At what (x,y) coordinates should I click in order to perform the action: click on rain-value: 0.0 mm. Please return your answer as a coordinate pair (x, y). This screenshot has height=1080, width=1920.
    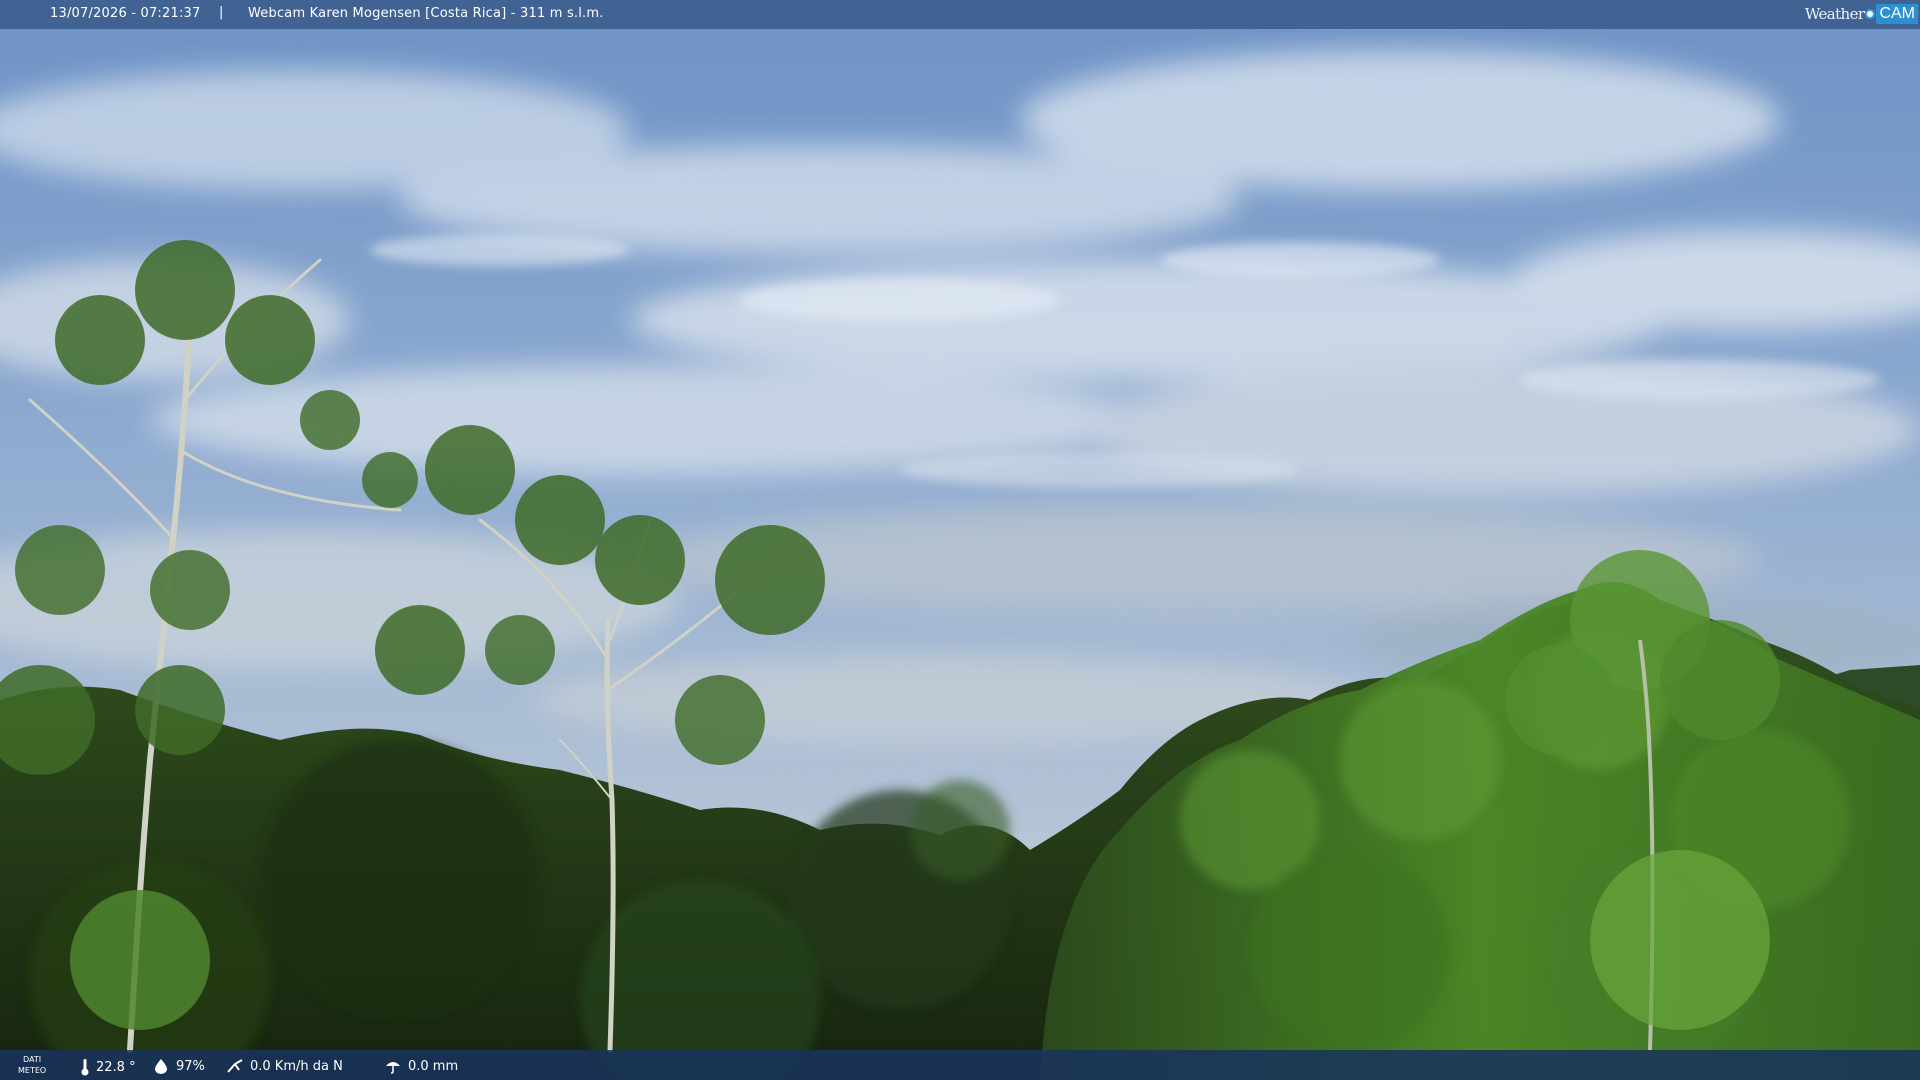
    Looking at the image, I should click on (433, 1066).